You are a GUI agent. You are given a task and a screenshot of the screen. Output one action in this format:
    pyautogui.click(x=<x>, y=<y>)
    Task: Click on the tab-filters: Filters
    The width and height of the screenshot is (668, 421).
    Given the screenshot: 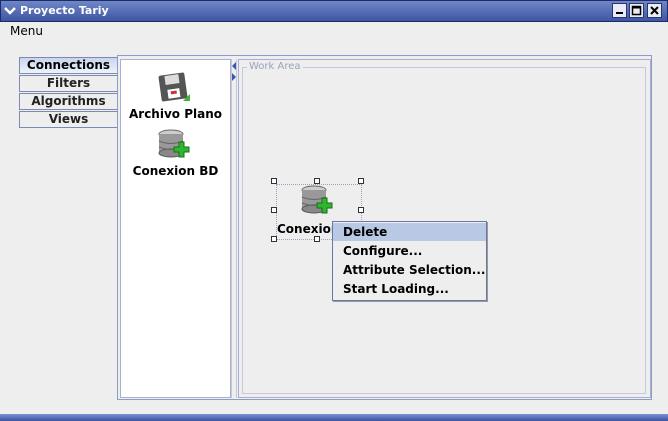 What is the action you would take?
    pyautogui.click(x=68, y=83)
    